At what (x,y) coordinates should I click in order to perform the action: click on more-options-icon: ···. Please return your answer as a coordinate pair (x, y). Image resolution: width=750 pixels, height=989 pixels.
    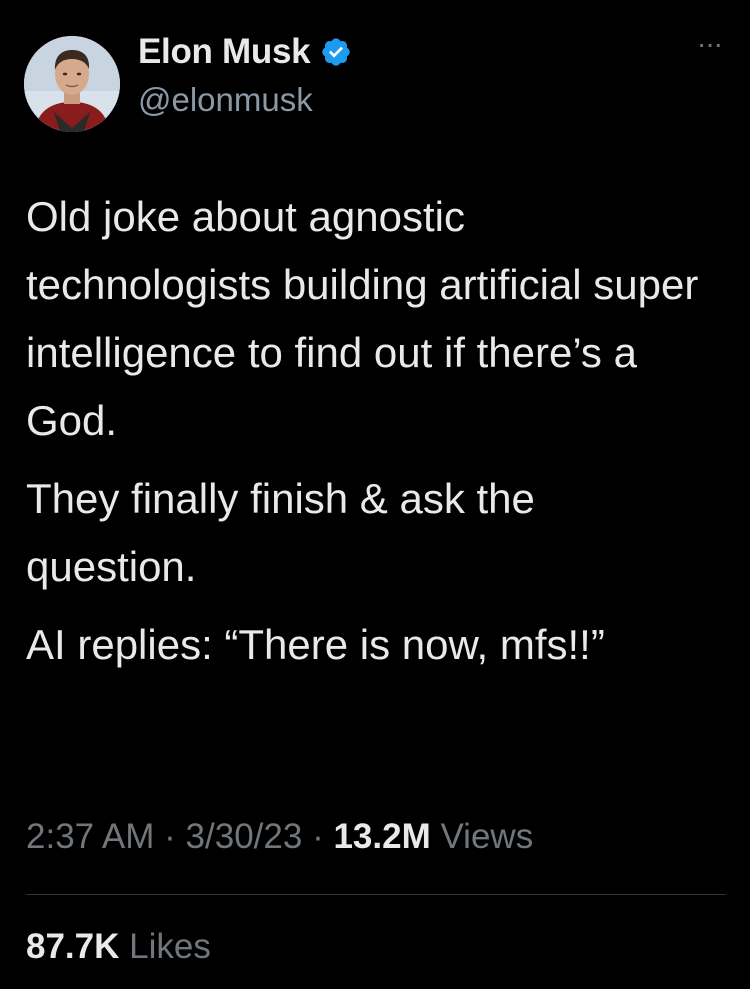
    Looking at the image, I should click on (710, 44).